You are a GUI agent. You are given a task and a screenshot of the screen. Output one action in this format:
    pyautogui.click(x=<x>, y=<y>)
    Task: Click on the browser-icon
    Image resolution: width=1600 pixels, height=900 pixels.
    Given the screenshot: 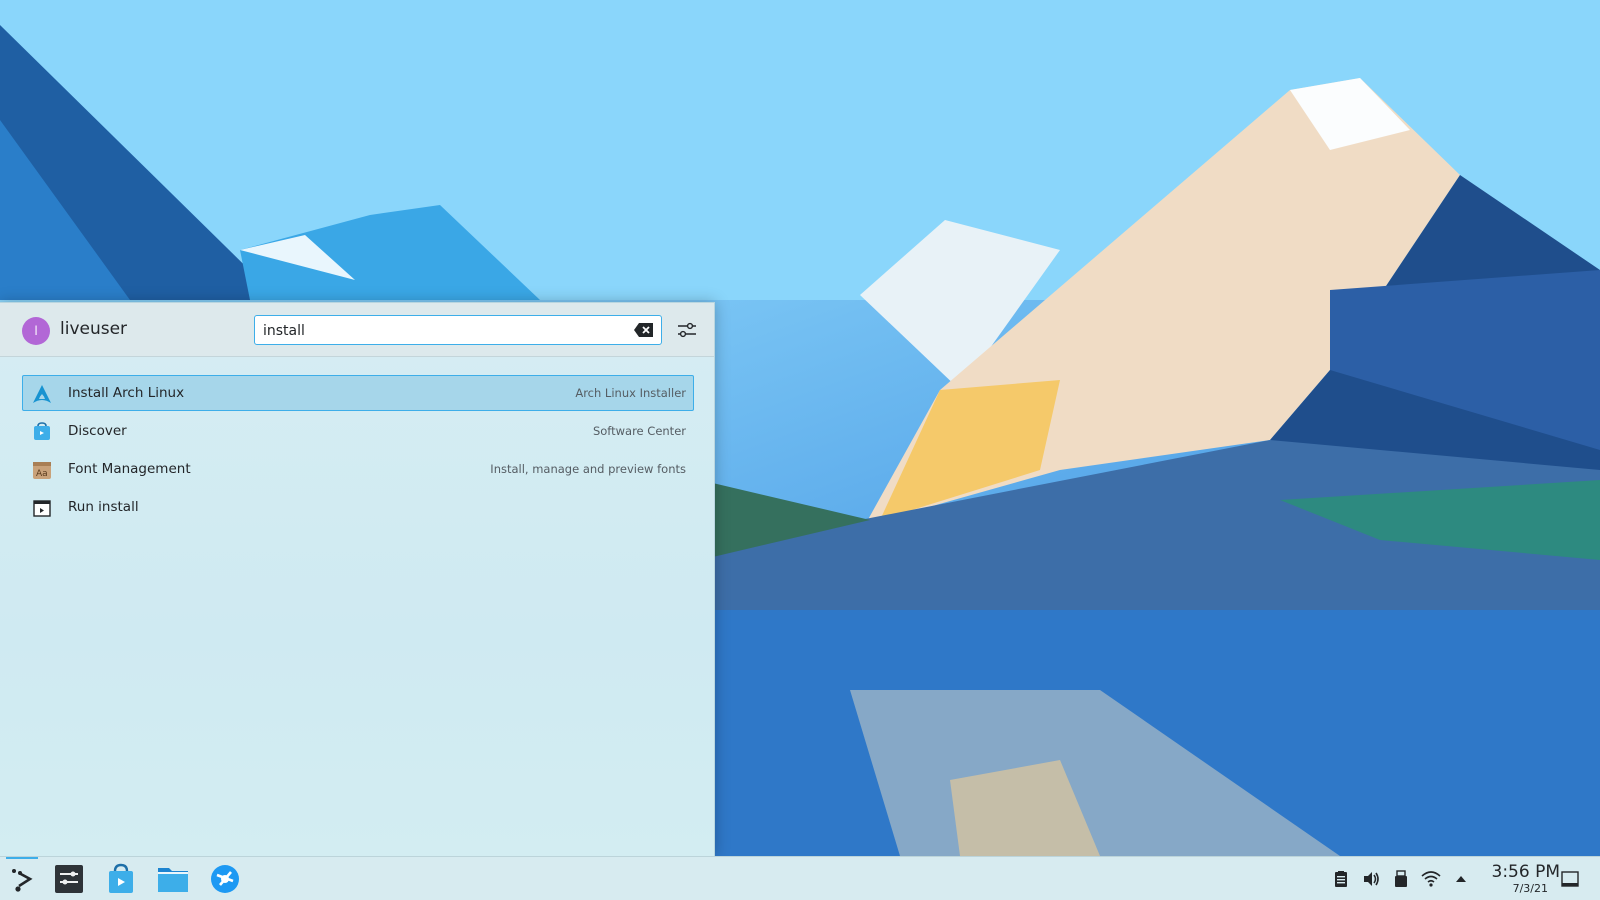 What is the action you would take?
    pyautogui.click(x=225, y=879)
    